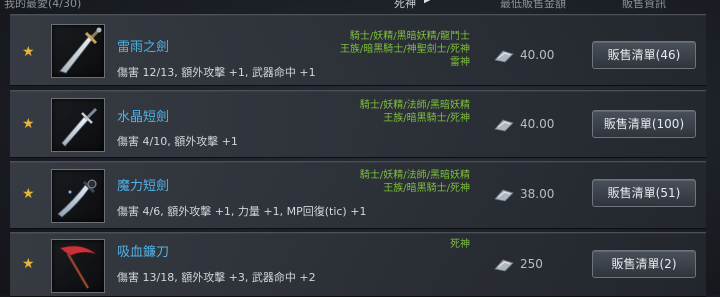  I want to click on item-name: 雷雨之劍, so click(143, 45).